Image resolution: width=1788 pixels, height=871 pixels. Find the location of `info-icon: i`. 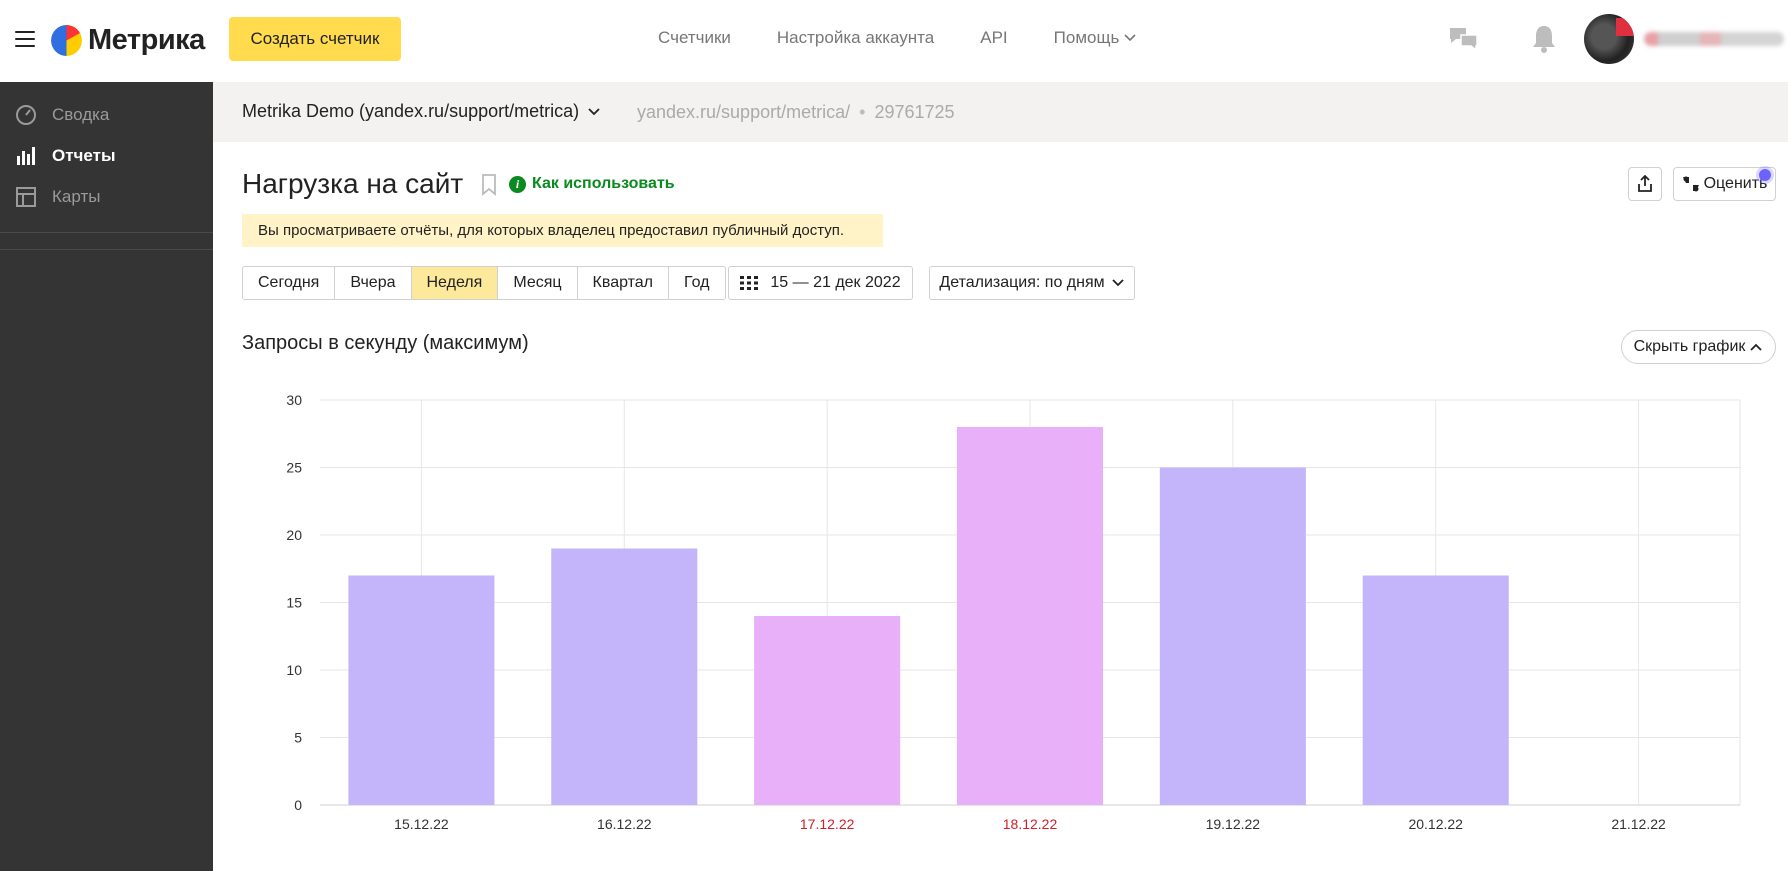

info-icon: i is located at coordinates (517, 184).